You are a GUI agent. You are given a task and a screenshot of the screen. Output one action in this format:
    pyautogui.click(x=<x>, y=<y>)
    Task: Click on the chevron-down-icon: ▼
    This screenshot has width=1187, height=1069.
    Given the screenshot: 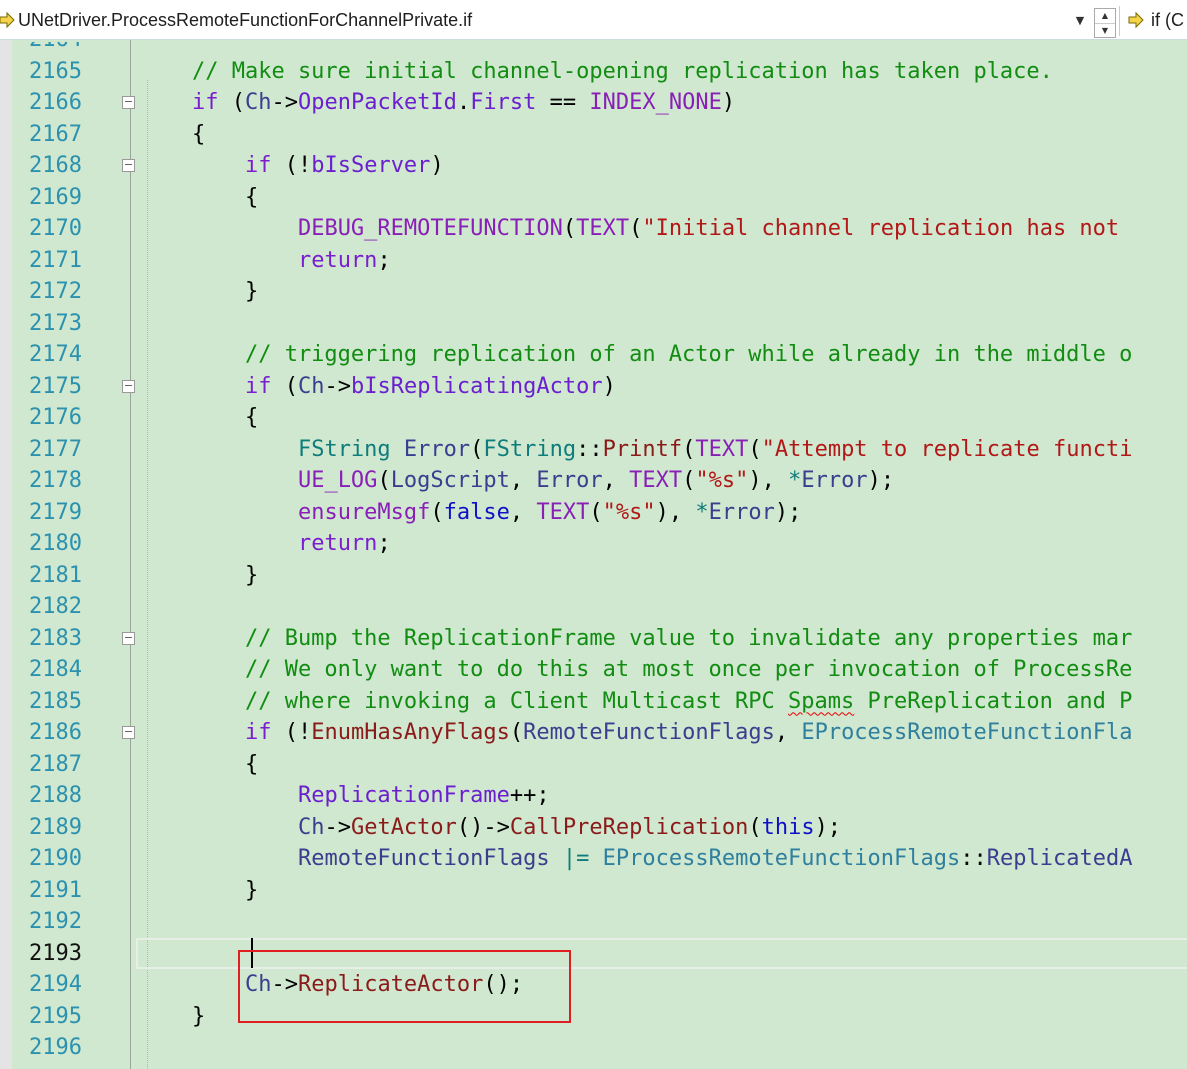 What is the action you would take?
    pyautogui.click(x=1080, y=20)
    